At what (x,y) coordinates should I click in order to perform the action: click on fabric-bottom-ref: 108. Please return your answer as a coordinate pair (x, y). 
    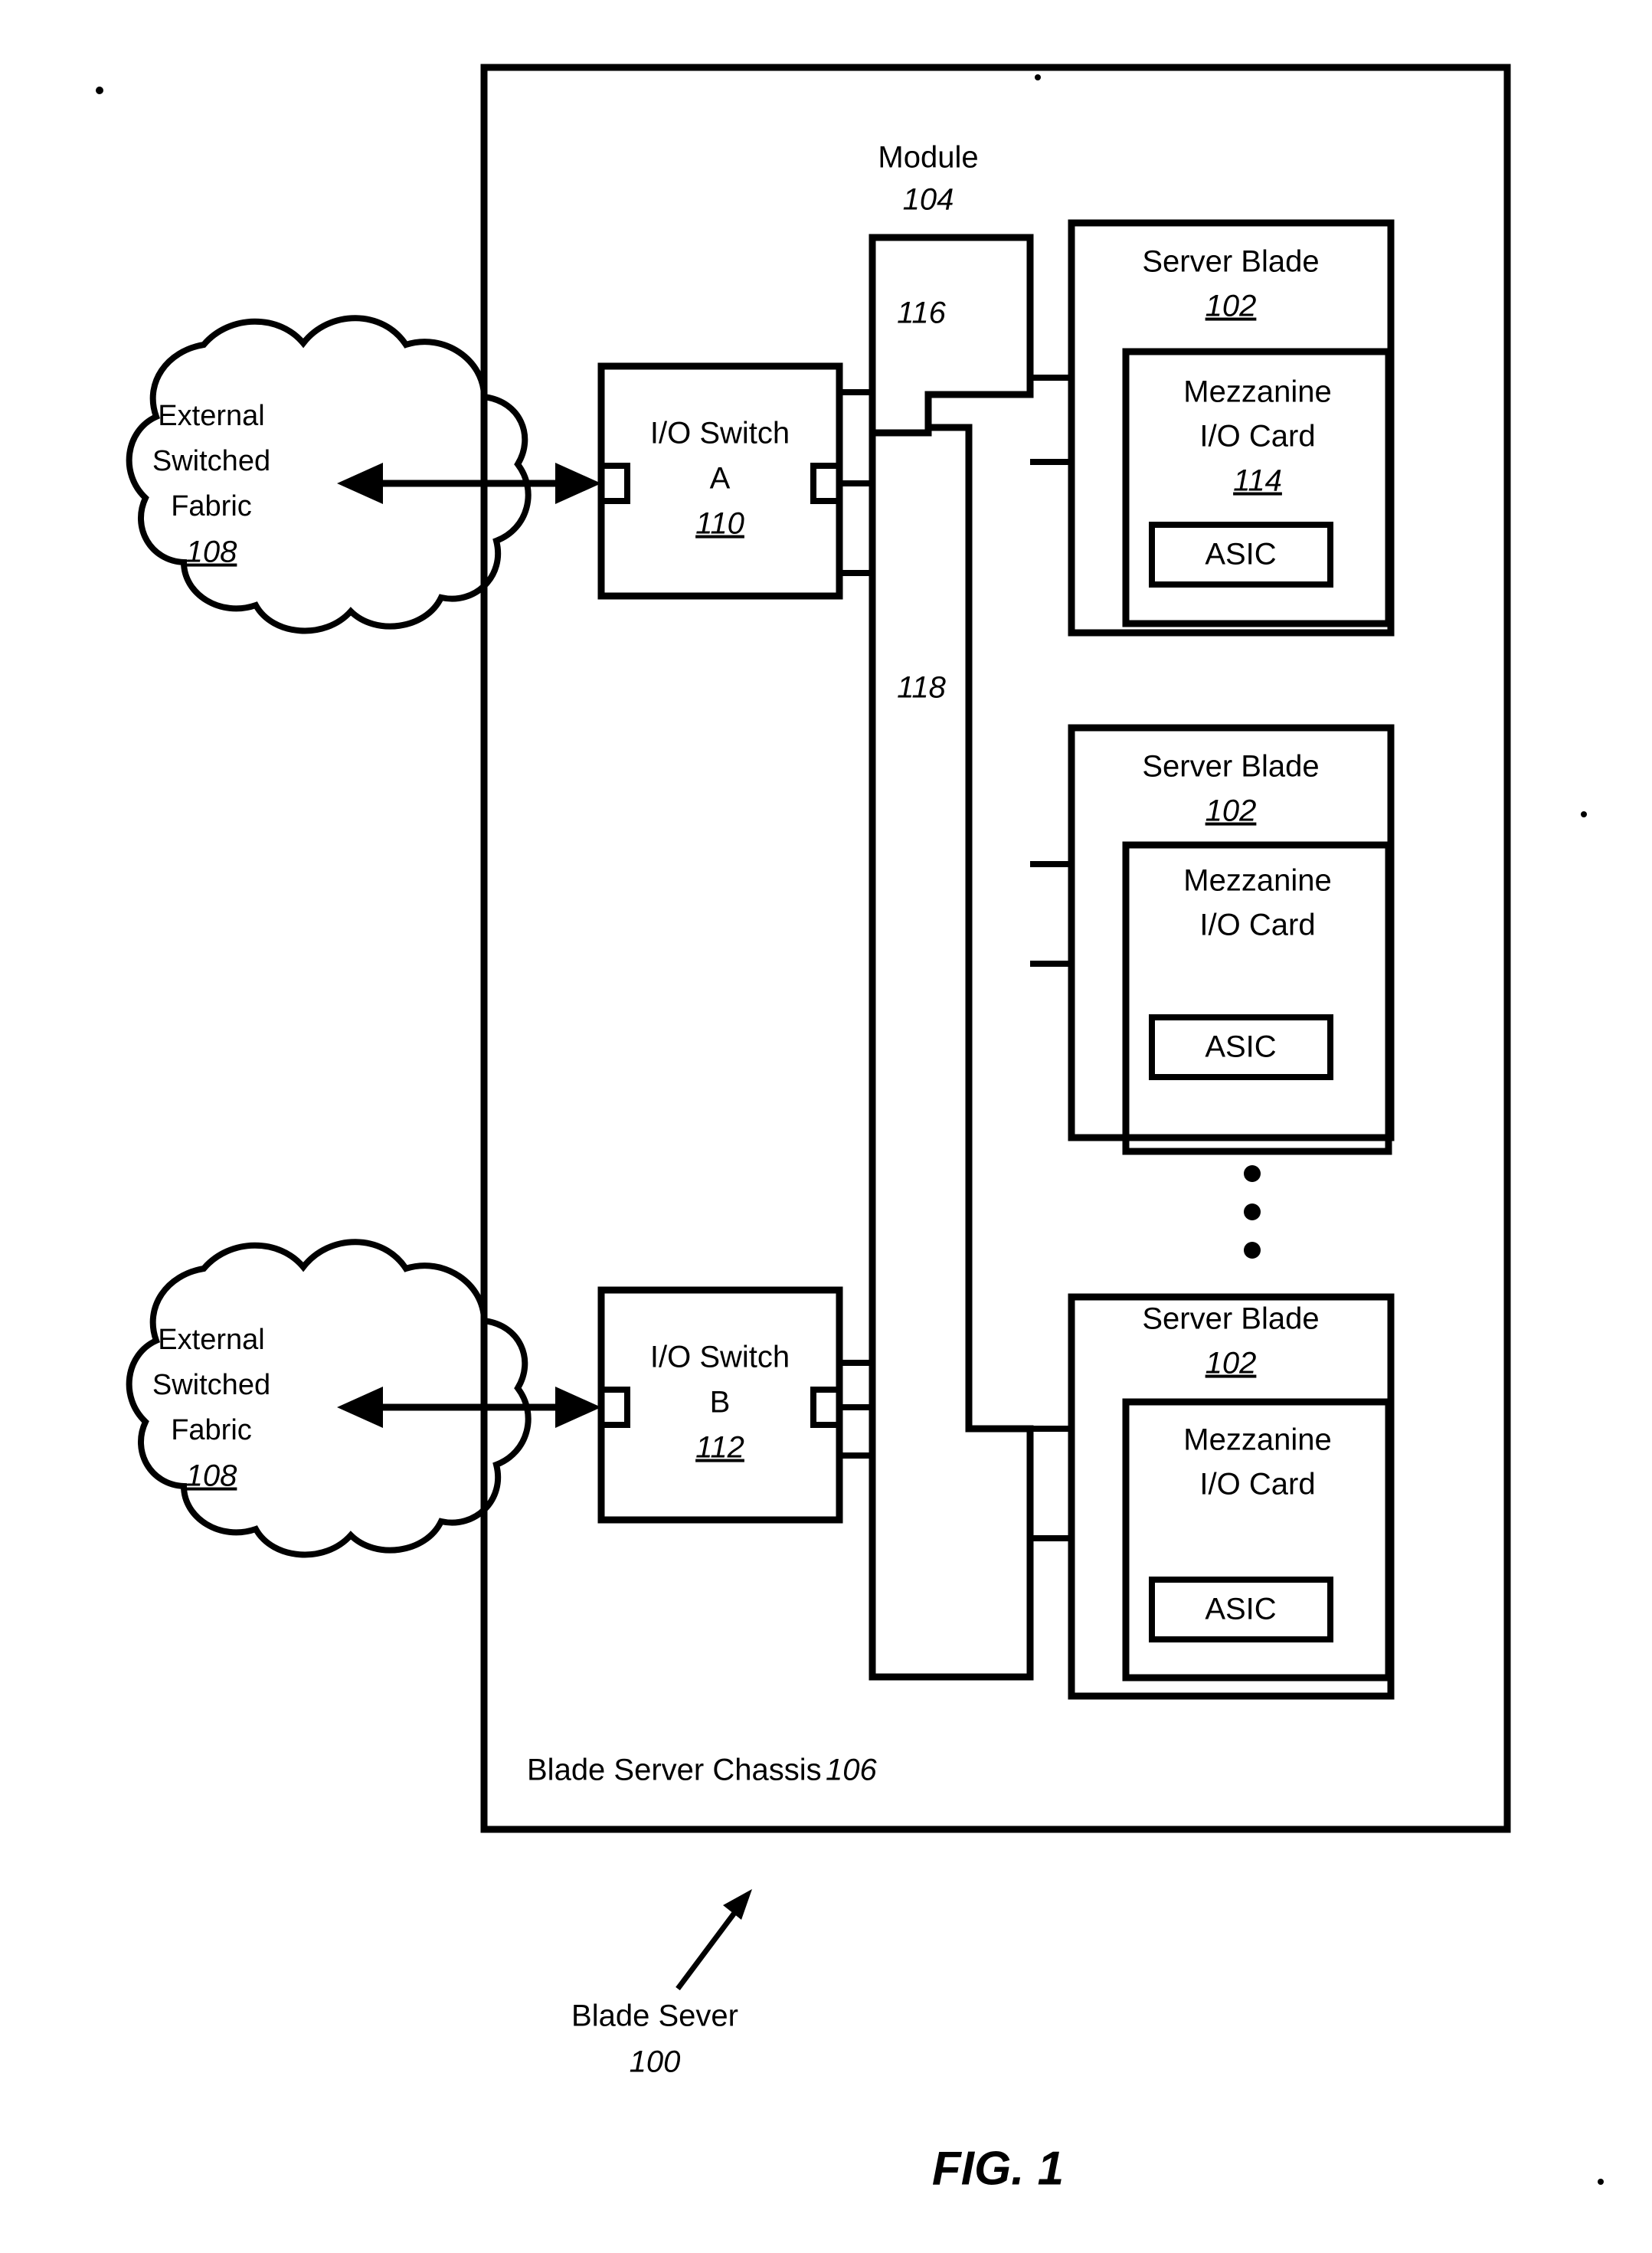
    Looking at the image, I should click on (211, 1476).